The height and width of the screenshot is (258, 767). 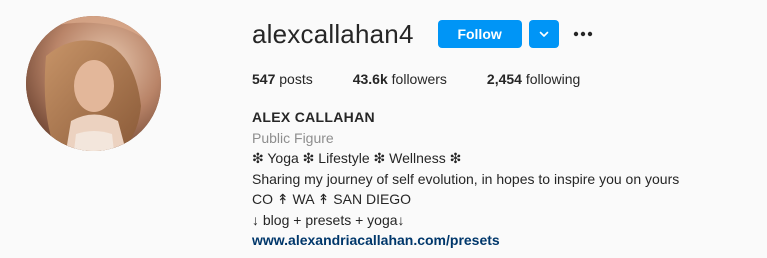 I want to click on username: alexcallahan4, so click(x=333, y=34).